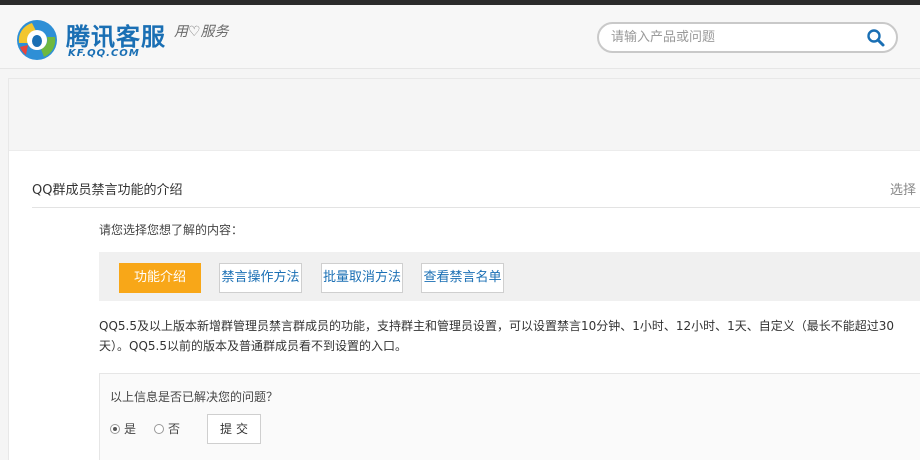  I want to click on search-input, so click(736, 37).